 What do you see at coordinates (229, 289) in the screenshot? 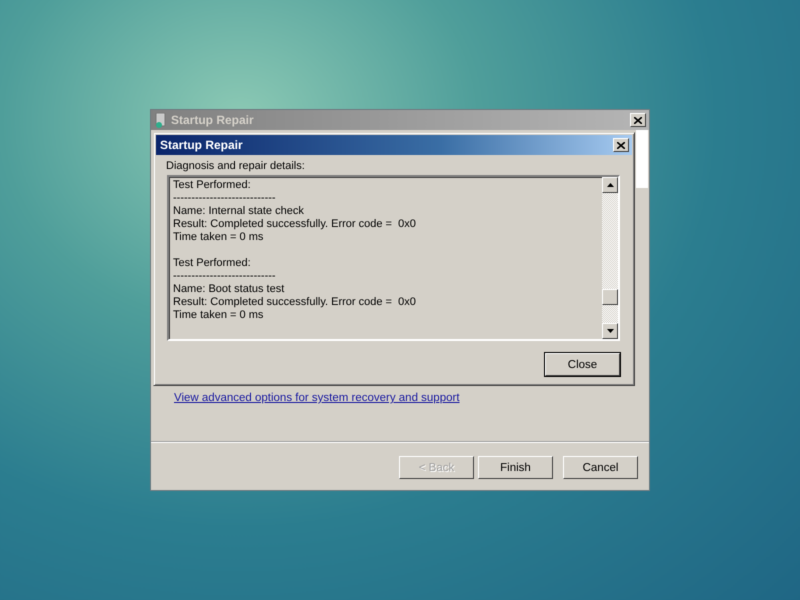
I see `log-line: Name: Boot status test` at bounding box center [229, 289].